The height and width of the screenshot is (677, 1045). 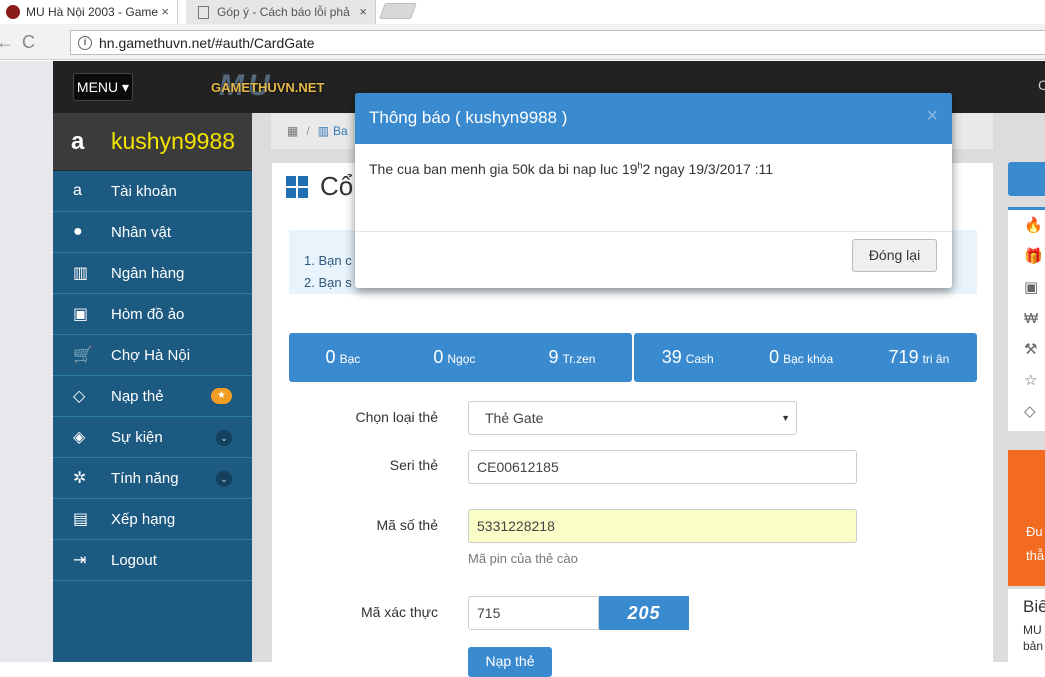 What do you see at coordinates (143, 519) in the screenshot?
I see `sidebar-item-label: Xếp hạng` at bounding box center [143, 519].